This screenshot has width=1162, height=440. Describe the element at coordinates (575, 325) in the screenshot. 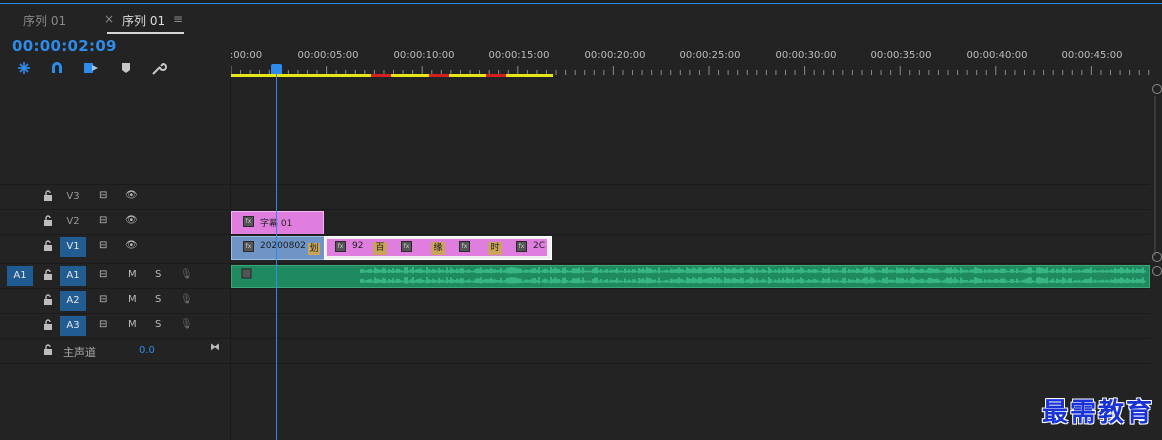

I see `track-row-a3: A3 ⊟ M S 🎙` at that location.